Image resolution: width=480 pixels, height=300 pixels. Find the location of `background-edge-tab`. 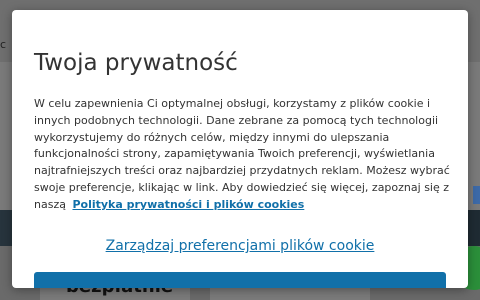

background-edge-tab is located at coordinates (476, 195).